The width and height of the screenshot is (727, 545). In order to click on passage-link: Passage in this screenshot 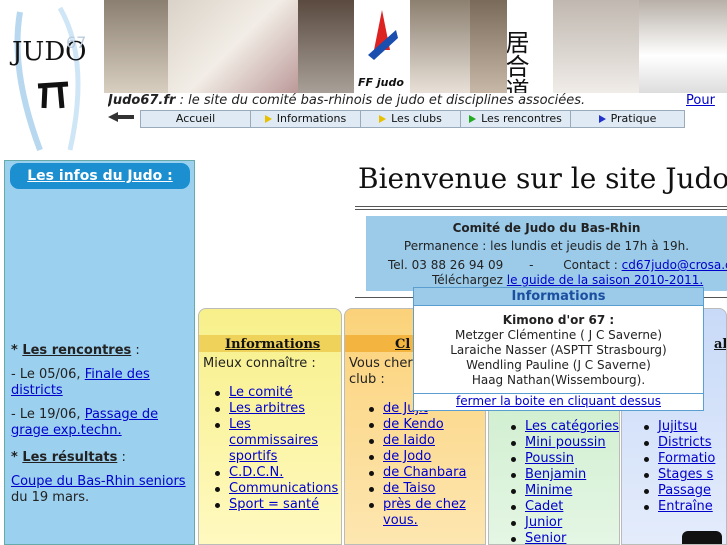, I will do `click(684, 490)`.